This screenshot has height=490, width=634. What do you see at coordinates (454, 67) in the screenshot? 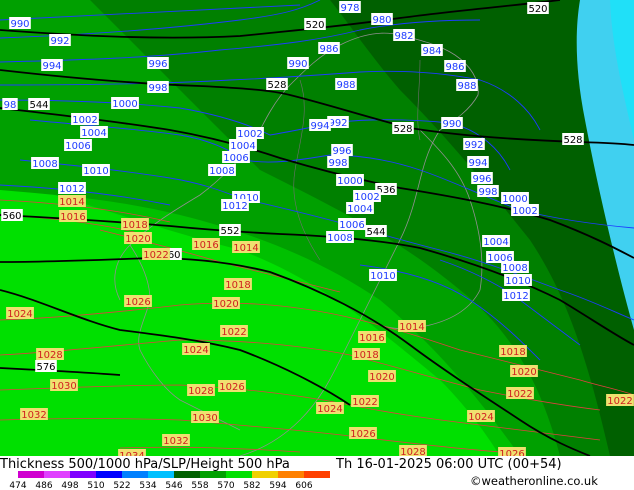
I see `slp-label-text: 986` at bounding box center [454, 67].